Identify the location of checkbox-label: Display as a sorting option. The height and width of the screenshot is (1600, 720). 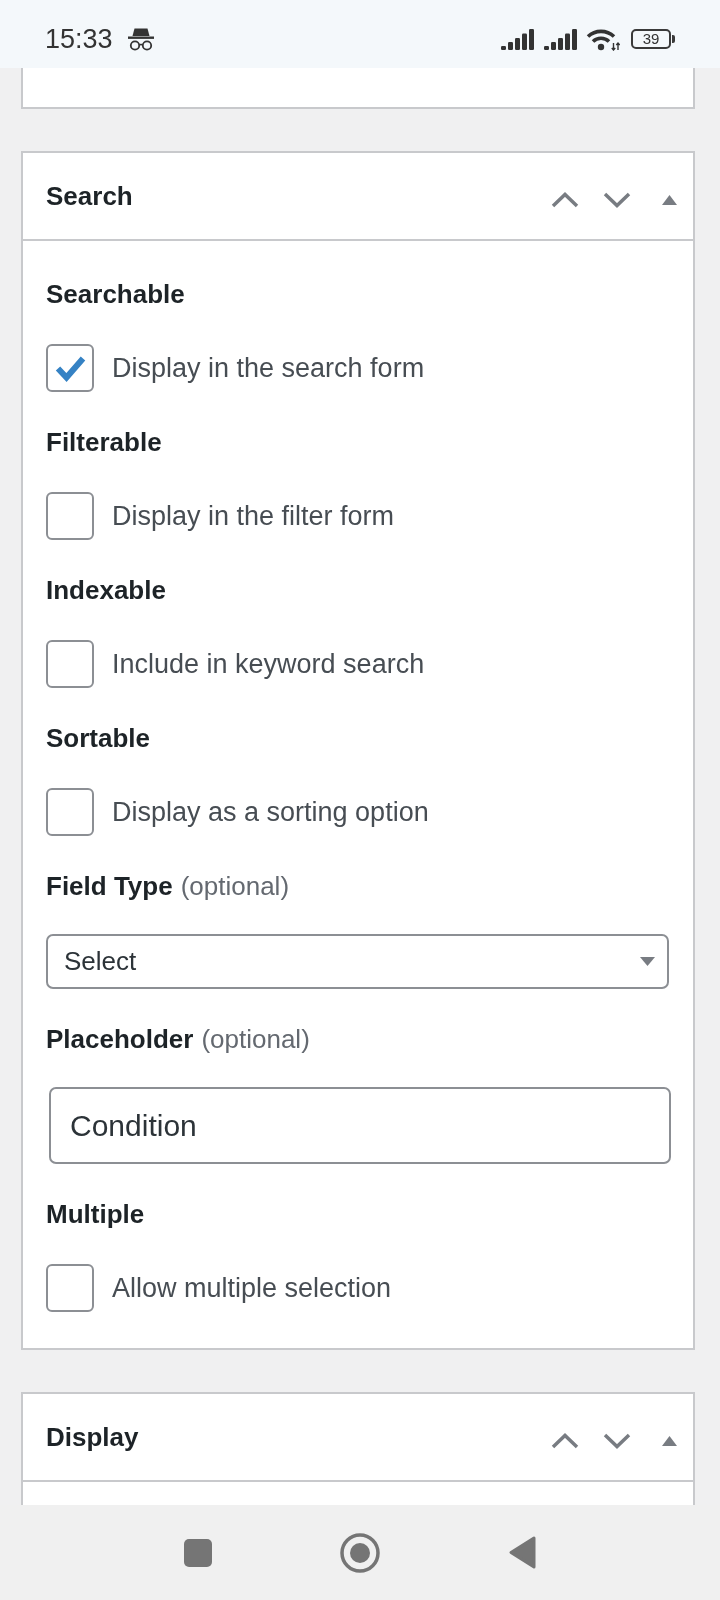
(270, 812).